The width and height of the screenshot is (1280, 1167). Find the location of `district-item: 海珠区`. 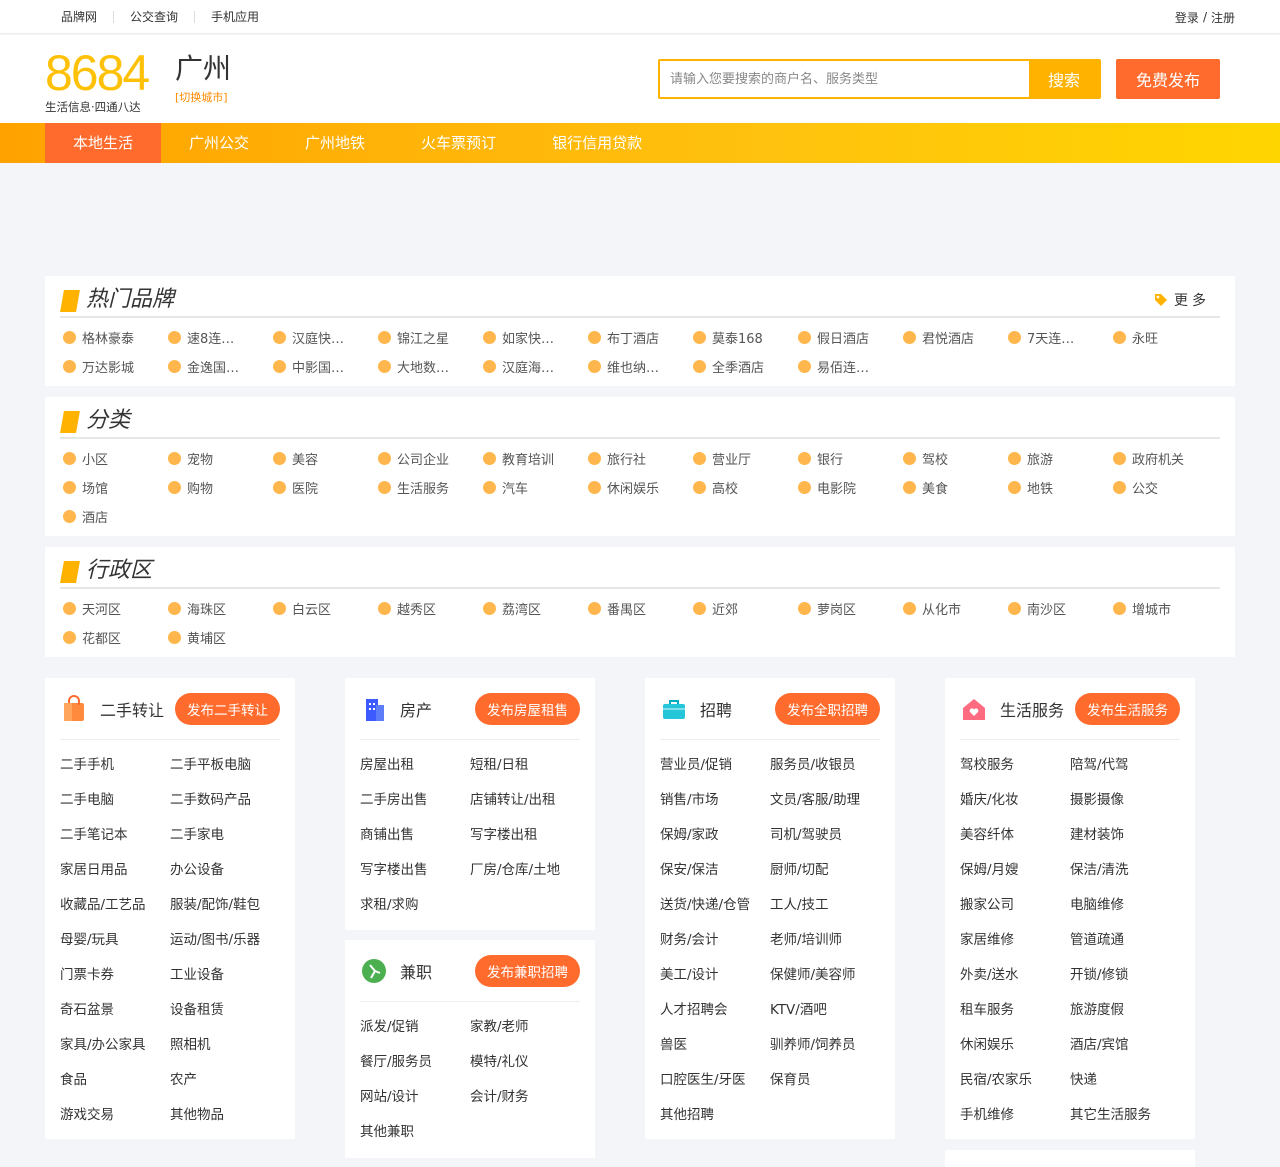

district-item: 海珠区 is located at coordinates (217, 608).